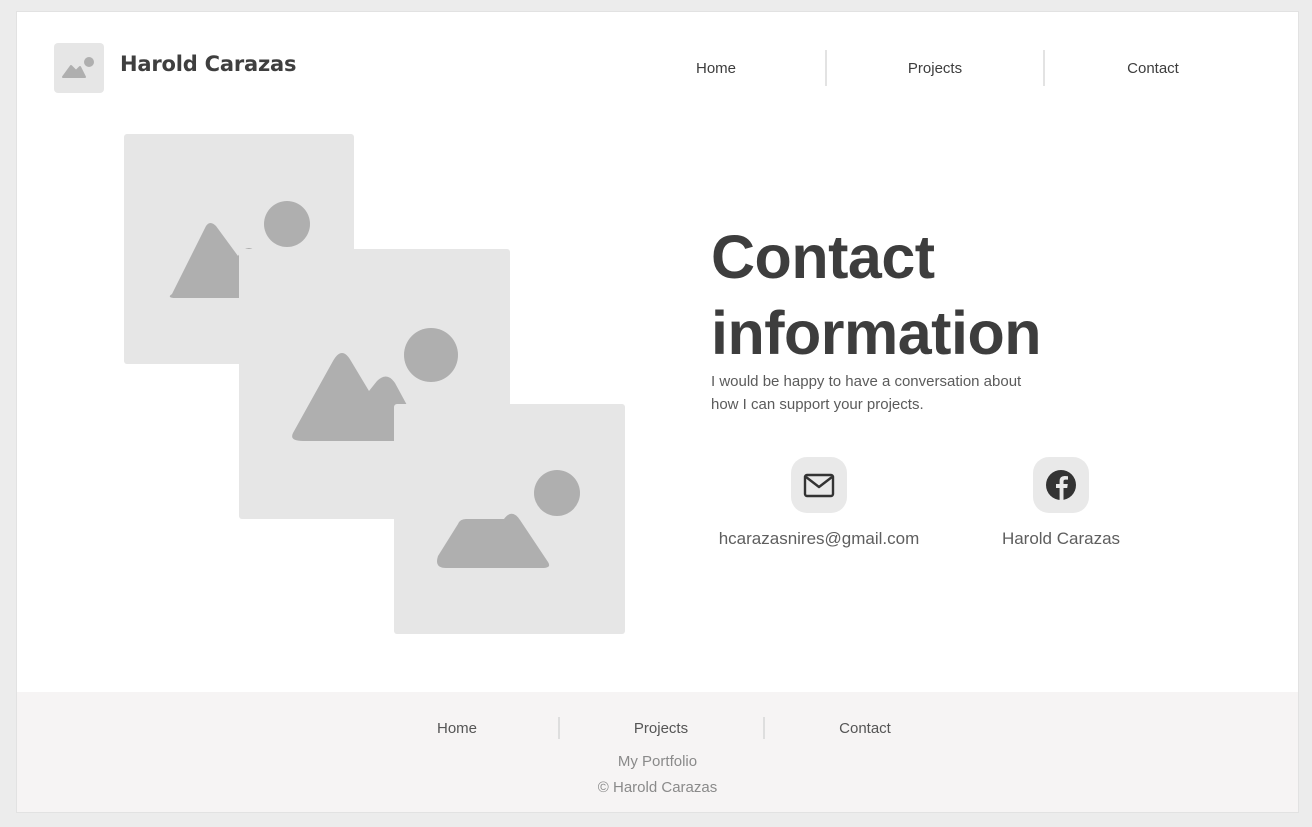  What do you see at coordinates (931, 295) in the screenshot?
I see `page-title: Contact information` at bounding box center [931, 295].